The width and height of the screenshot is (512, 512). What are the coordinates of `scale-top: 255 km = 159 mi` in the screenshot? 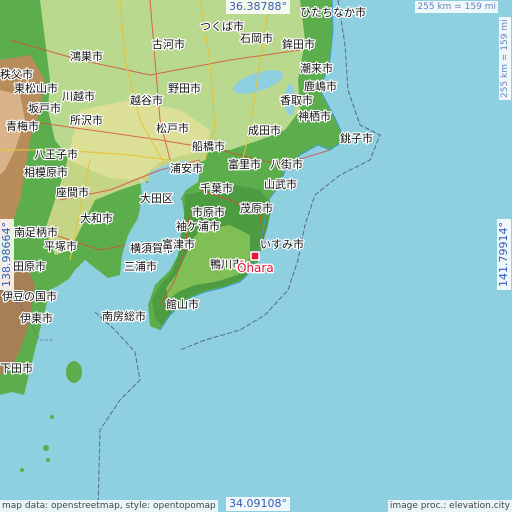 It's located at (456, 7).